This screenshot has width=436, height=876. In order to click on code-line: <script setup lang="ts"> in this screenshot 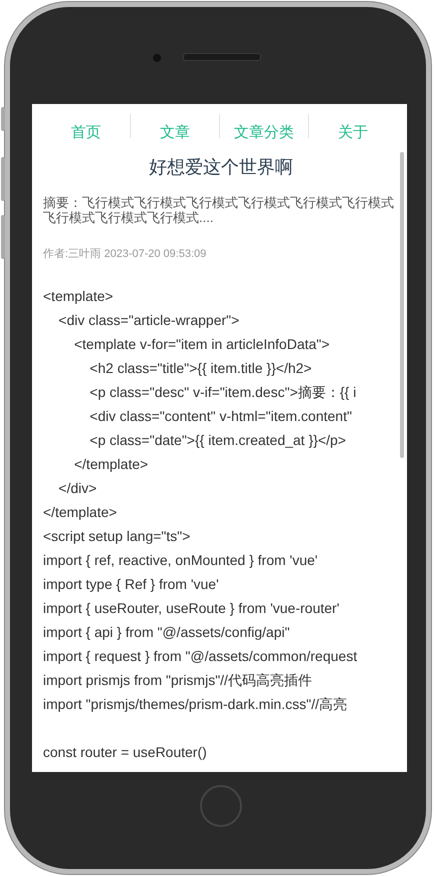, I will do `click(117, 536)`.